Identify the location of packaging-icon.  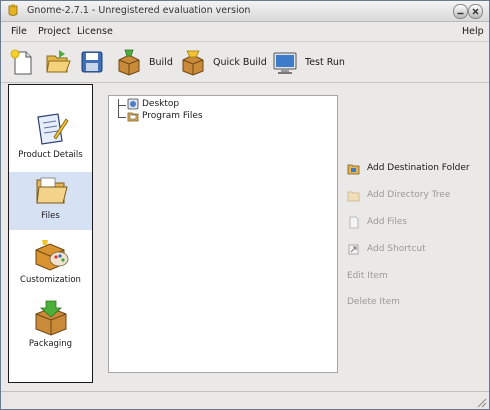
(50, 318).